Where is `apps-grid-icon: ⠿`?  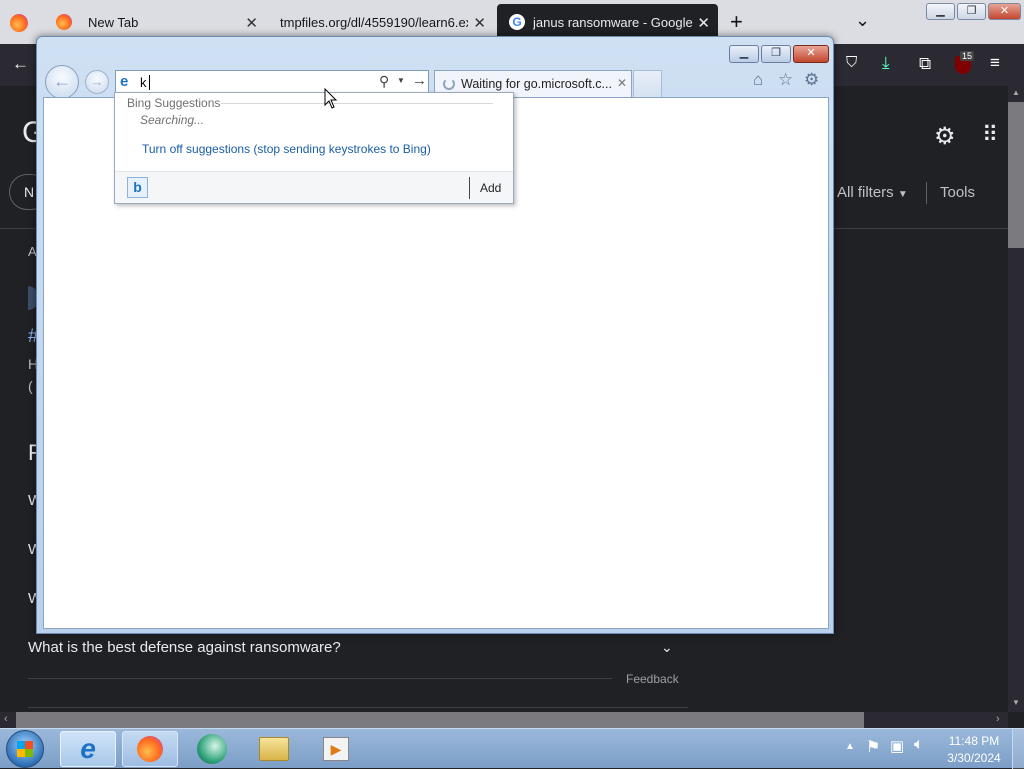 apps-grid-icon: ⠿ is located at coordinates (990, 135).